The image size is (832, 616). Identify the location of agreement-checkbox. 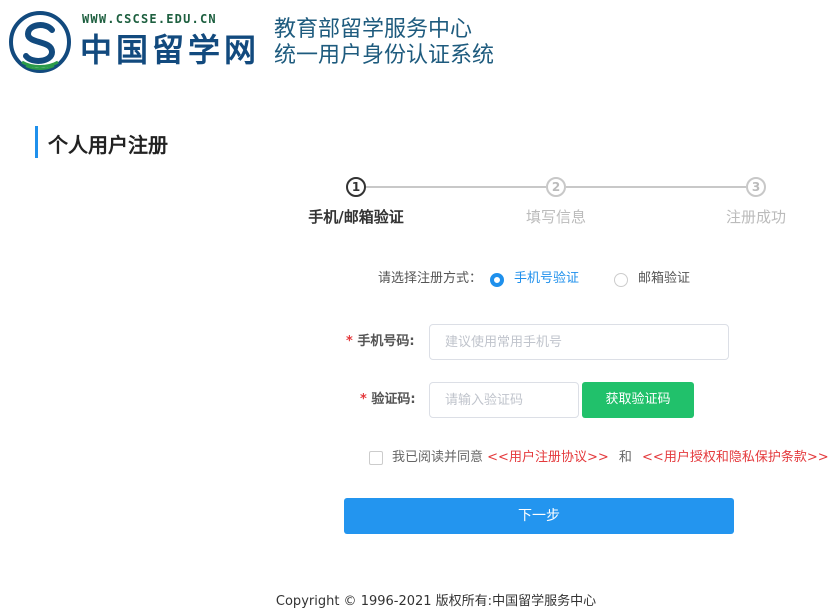
(376, 458).